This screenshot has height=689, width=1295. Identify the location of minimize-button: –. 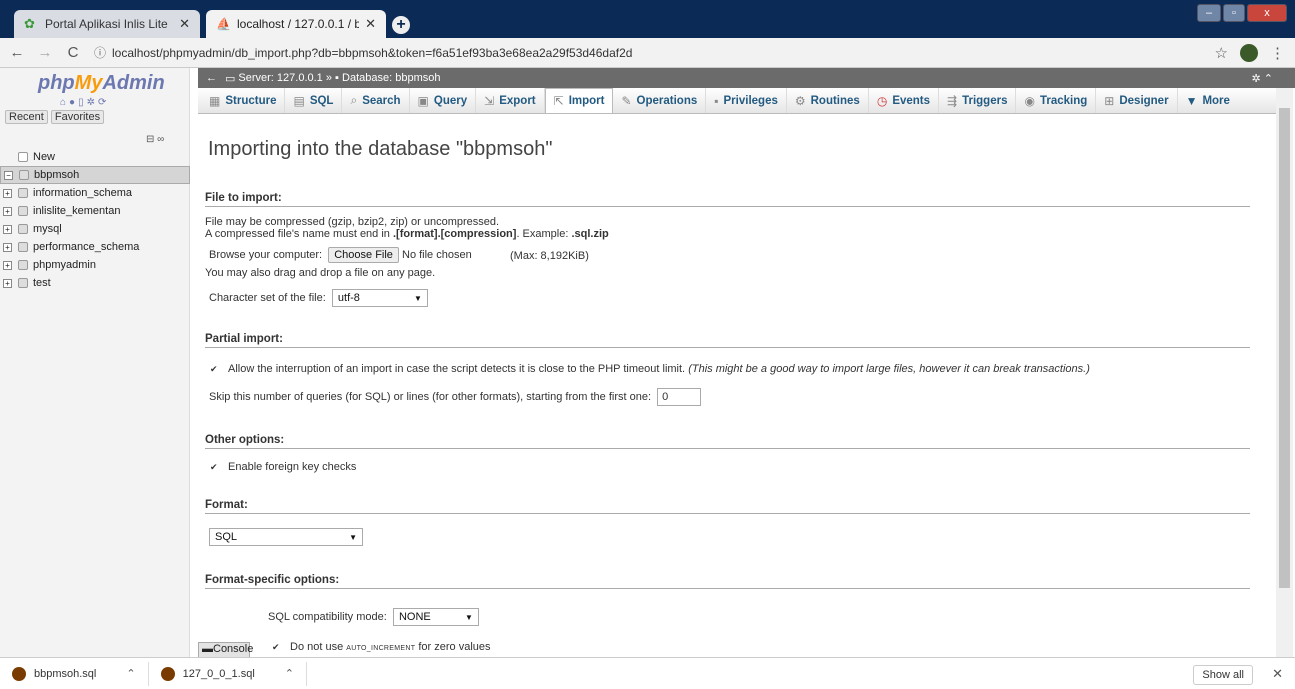
(1209, 13).